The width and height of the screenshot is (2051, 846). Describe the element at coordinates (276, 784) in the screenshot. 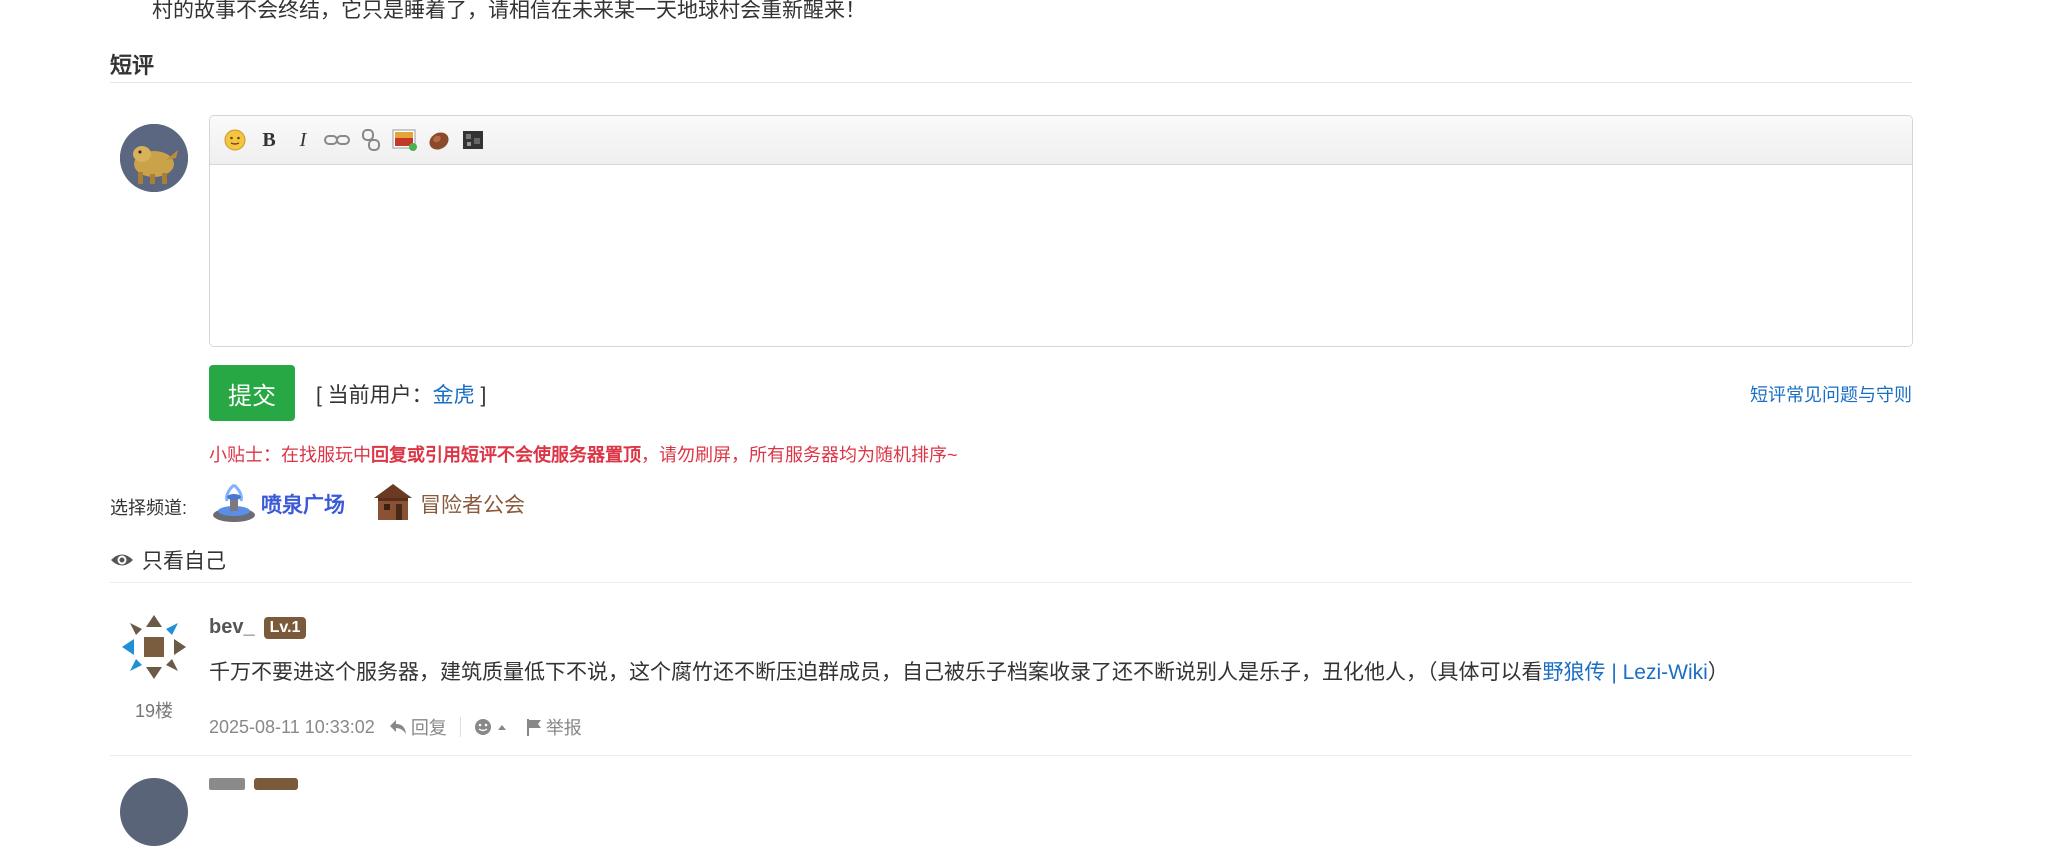

I see `next-level-badge` at that location.